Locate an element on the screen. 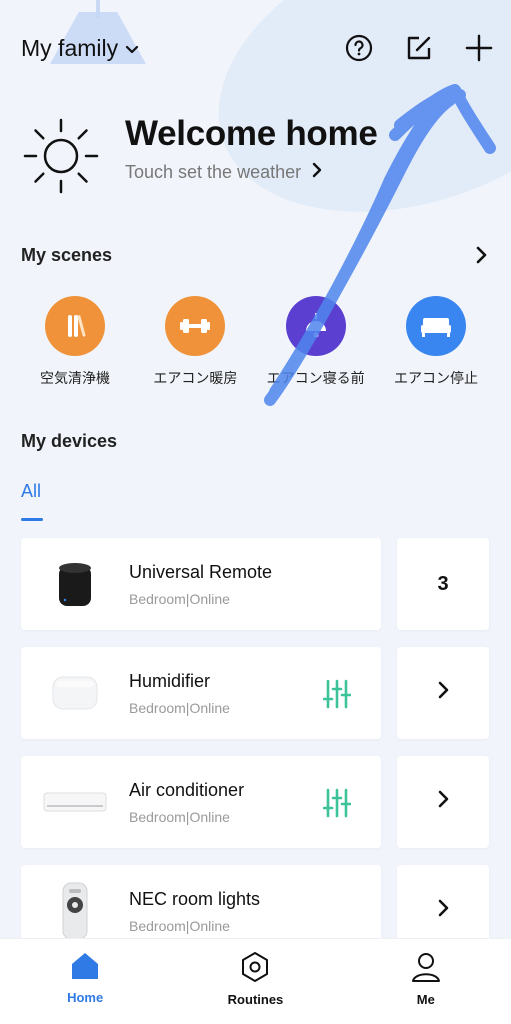  scene-item: エアコン停止 is located at coordinates (436, 342).